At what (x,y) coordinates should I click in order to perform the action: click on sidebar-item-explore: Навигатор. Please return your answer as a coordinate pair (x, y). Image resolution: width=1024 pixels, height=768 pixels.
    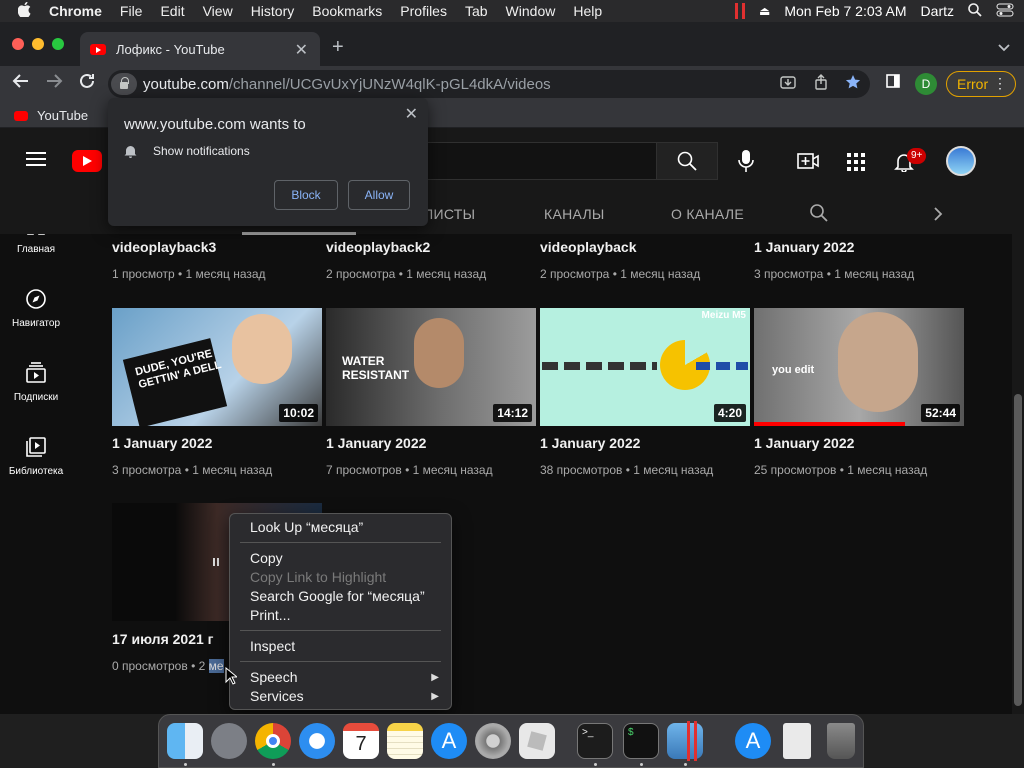
    Looking at the image, I should click on (36, 308).